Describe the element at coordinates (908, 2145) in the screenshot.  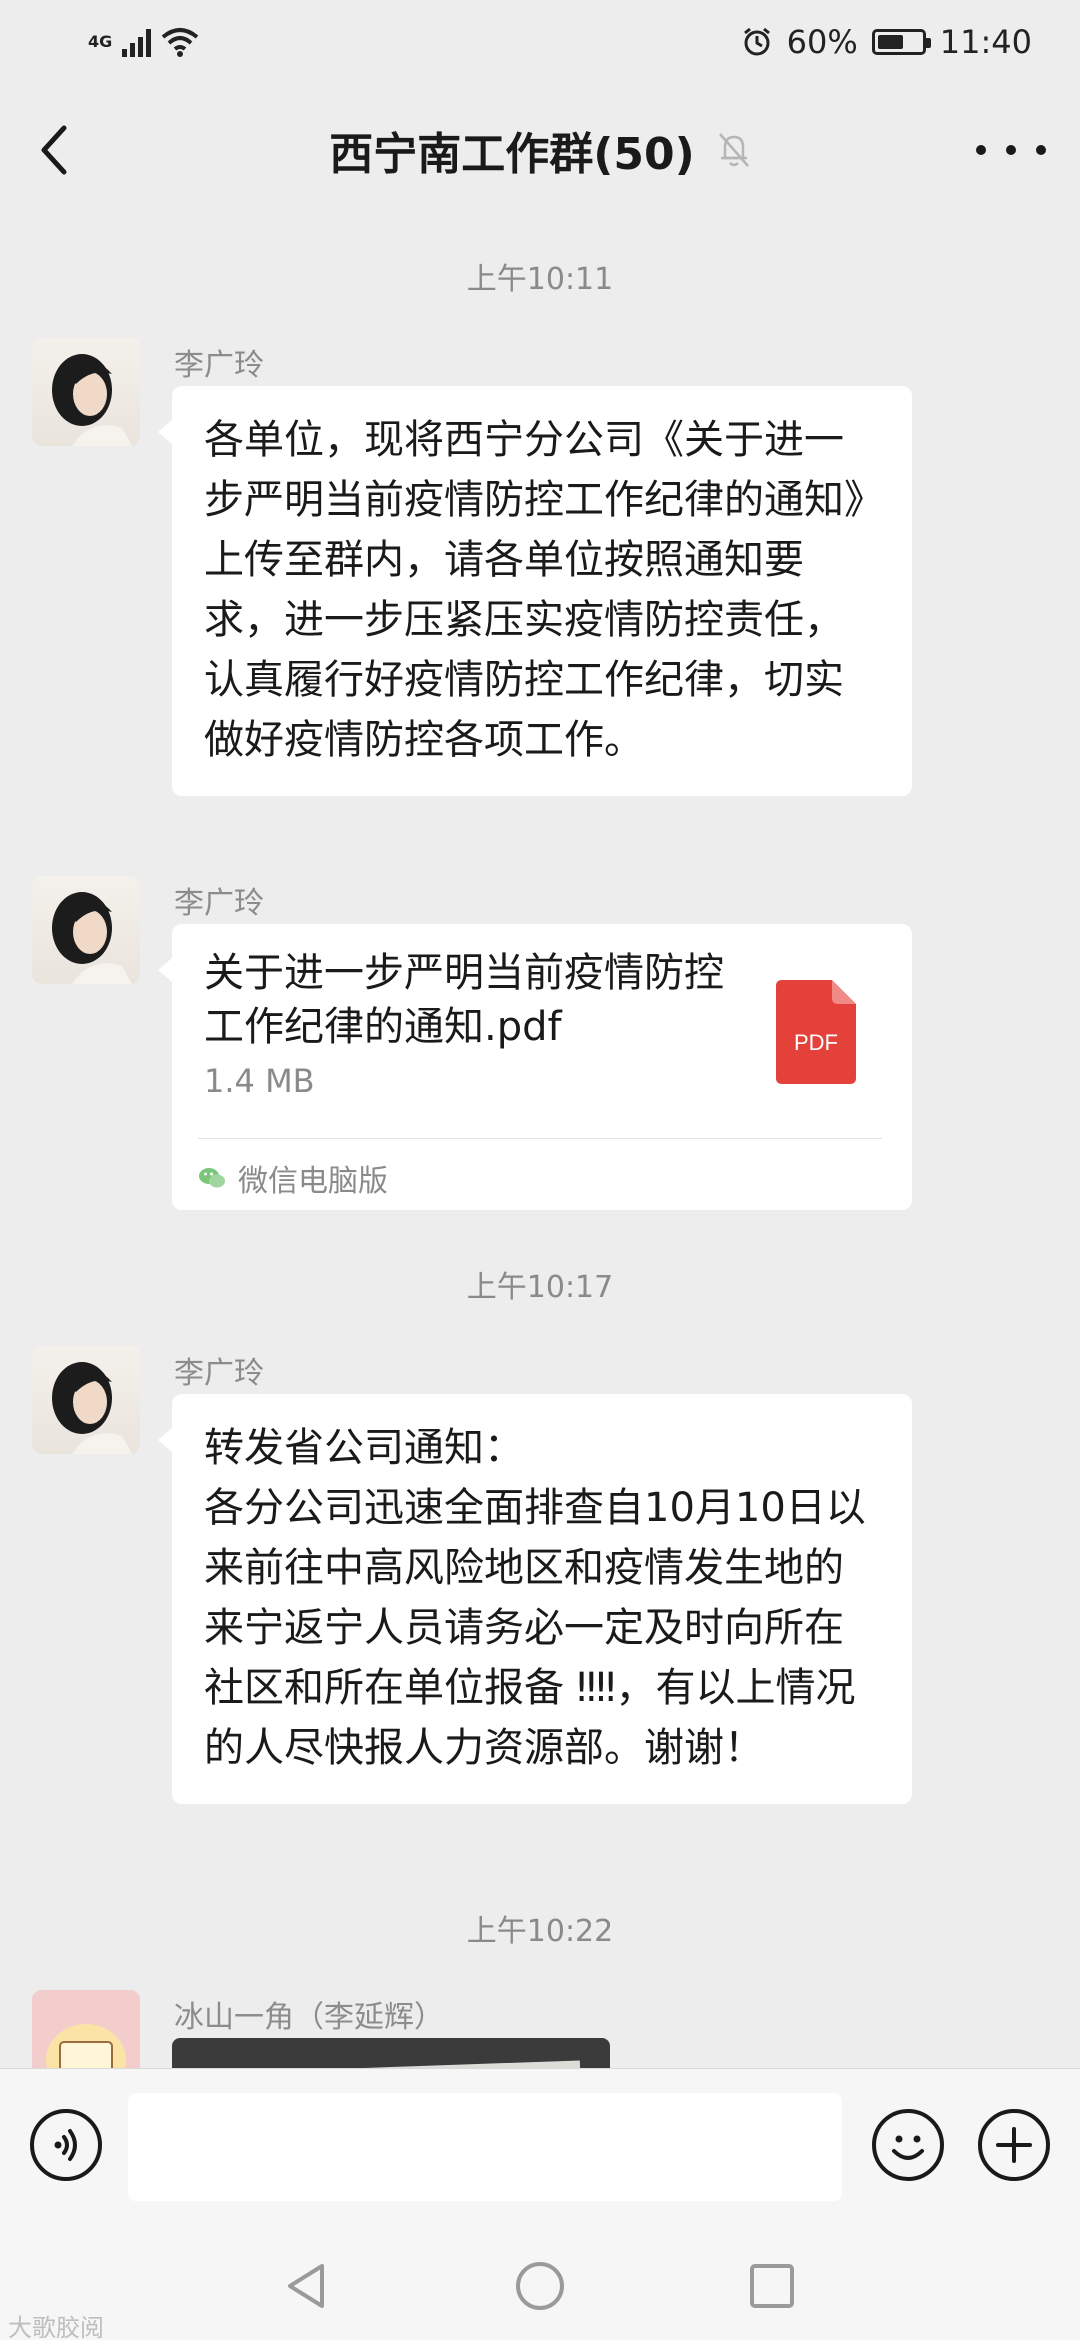
I see `emoji-icon` at that location.